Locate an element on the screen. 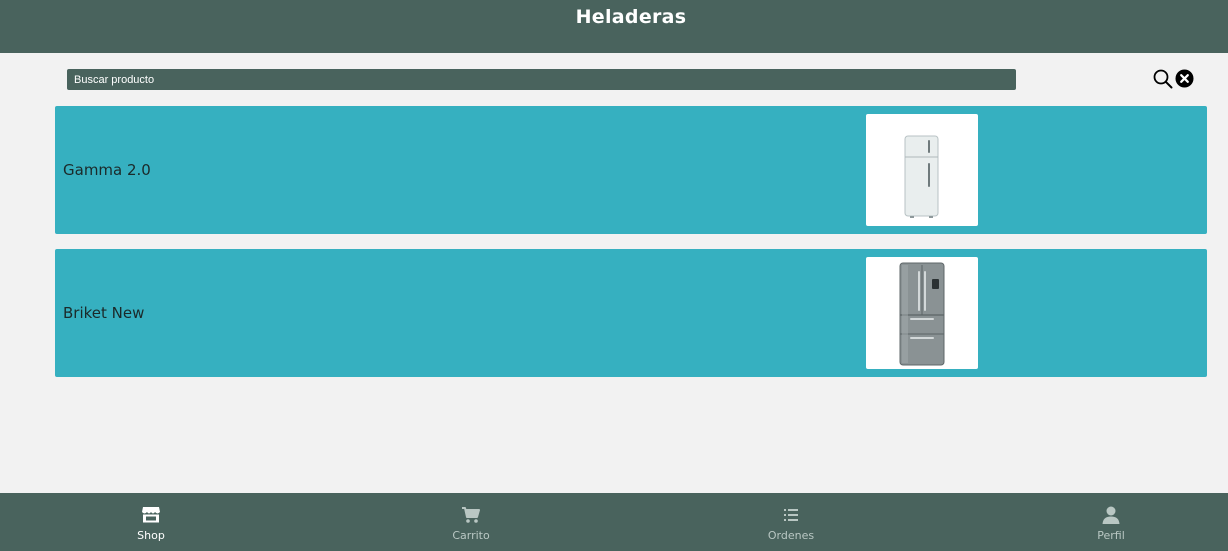  nav-item-carrito: Carrito is located at coordinates (471, 522).